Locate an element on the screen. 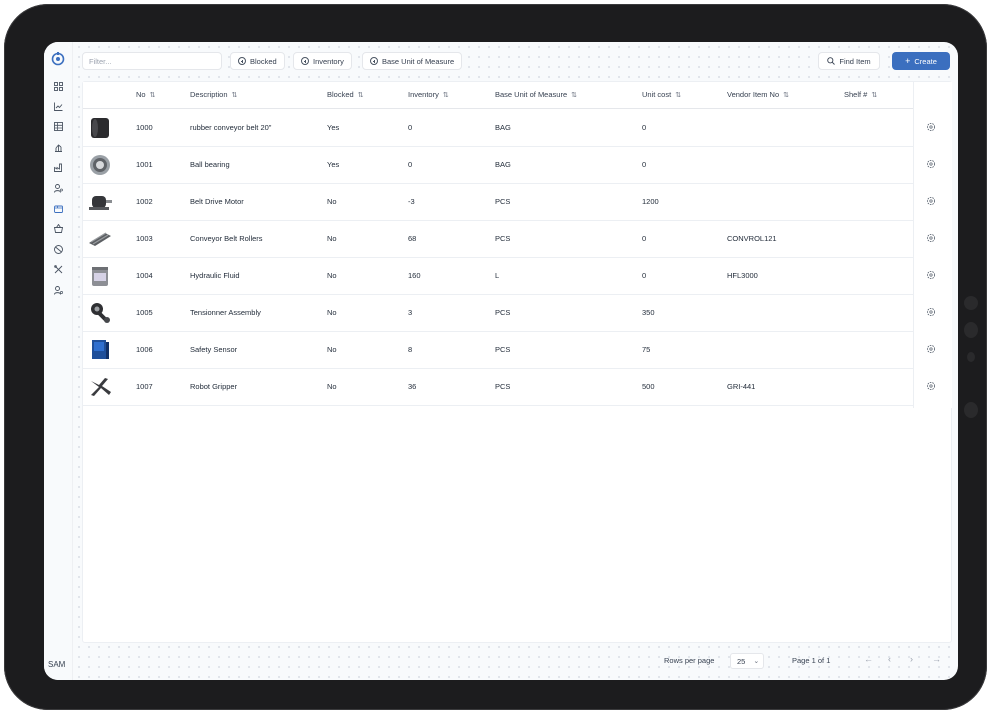 This screenshot has width=993, height=716. blocked-filter-chip: Blocked is located at coordinates (257, 61).